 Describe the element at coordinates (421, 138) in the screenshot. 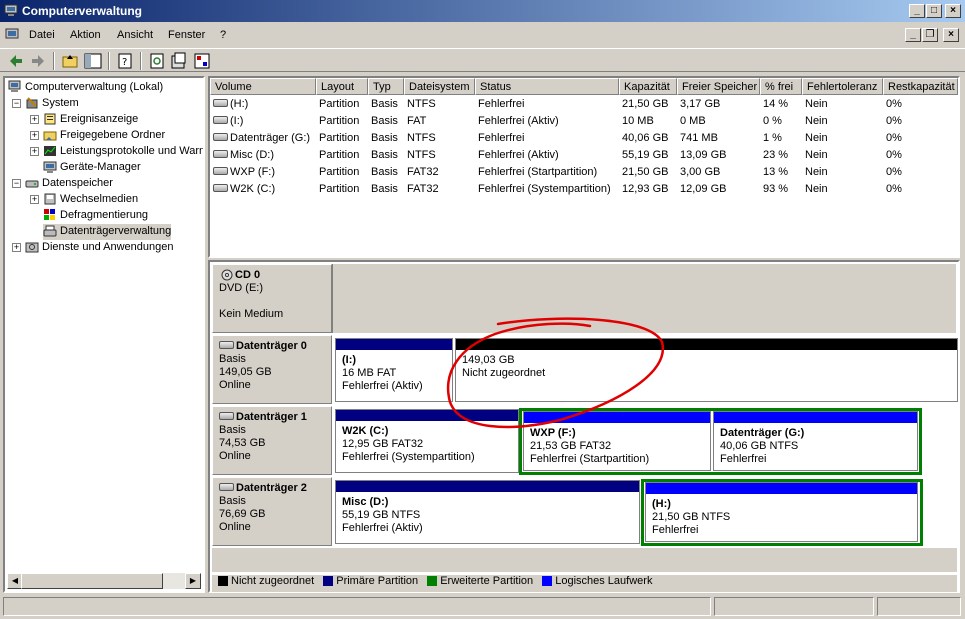

I see `cell-filesystem: NTFS` at that location.